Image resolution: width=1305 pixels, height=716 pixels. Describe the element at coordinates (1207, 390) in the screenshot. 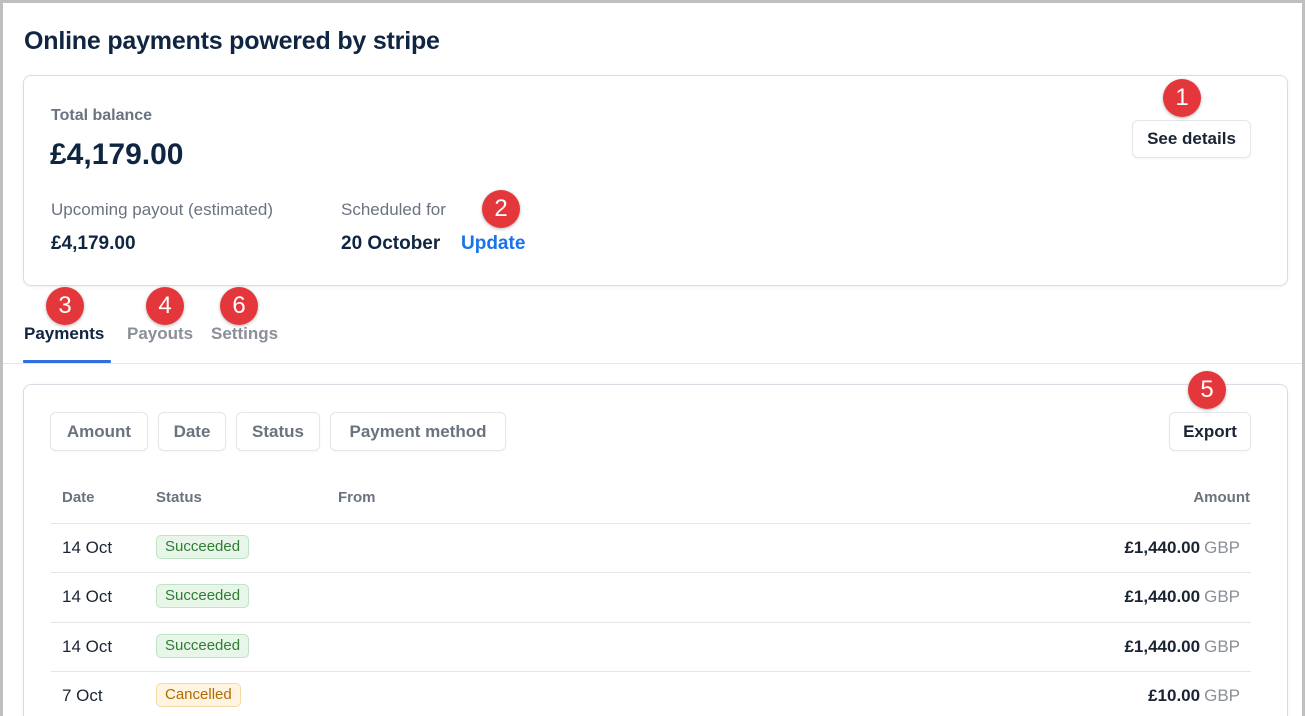

I see `callout-marker-5: 5` at that location.